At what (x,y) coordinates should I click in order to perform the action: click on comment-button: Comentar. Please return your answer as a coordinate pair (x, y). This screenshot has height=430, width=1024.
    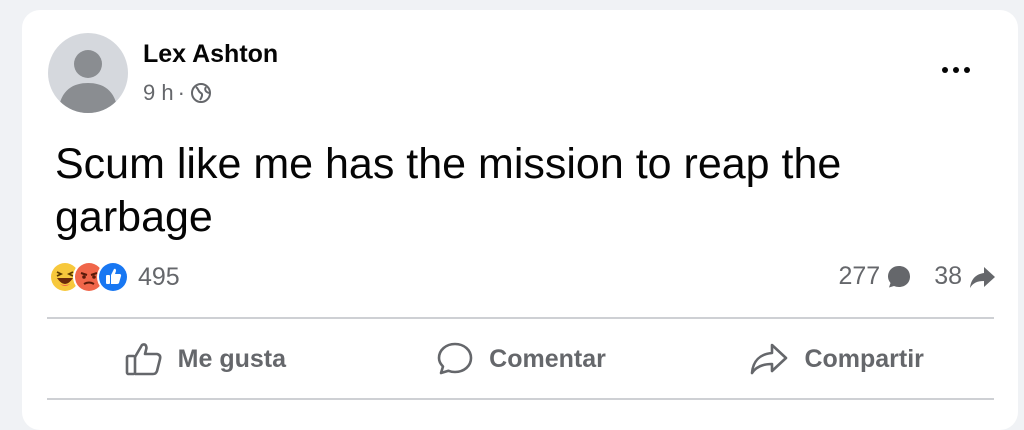
    Looking at the image, I should click on (521, 359).